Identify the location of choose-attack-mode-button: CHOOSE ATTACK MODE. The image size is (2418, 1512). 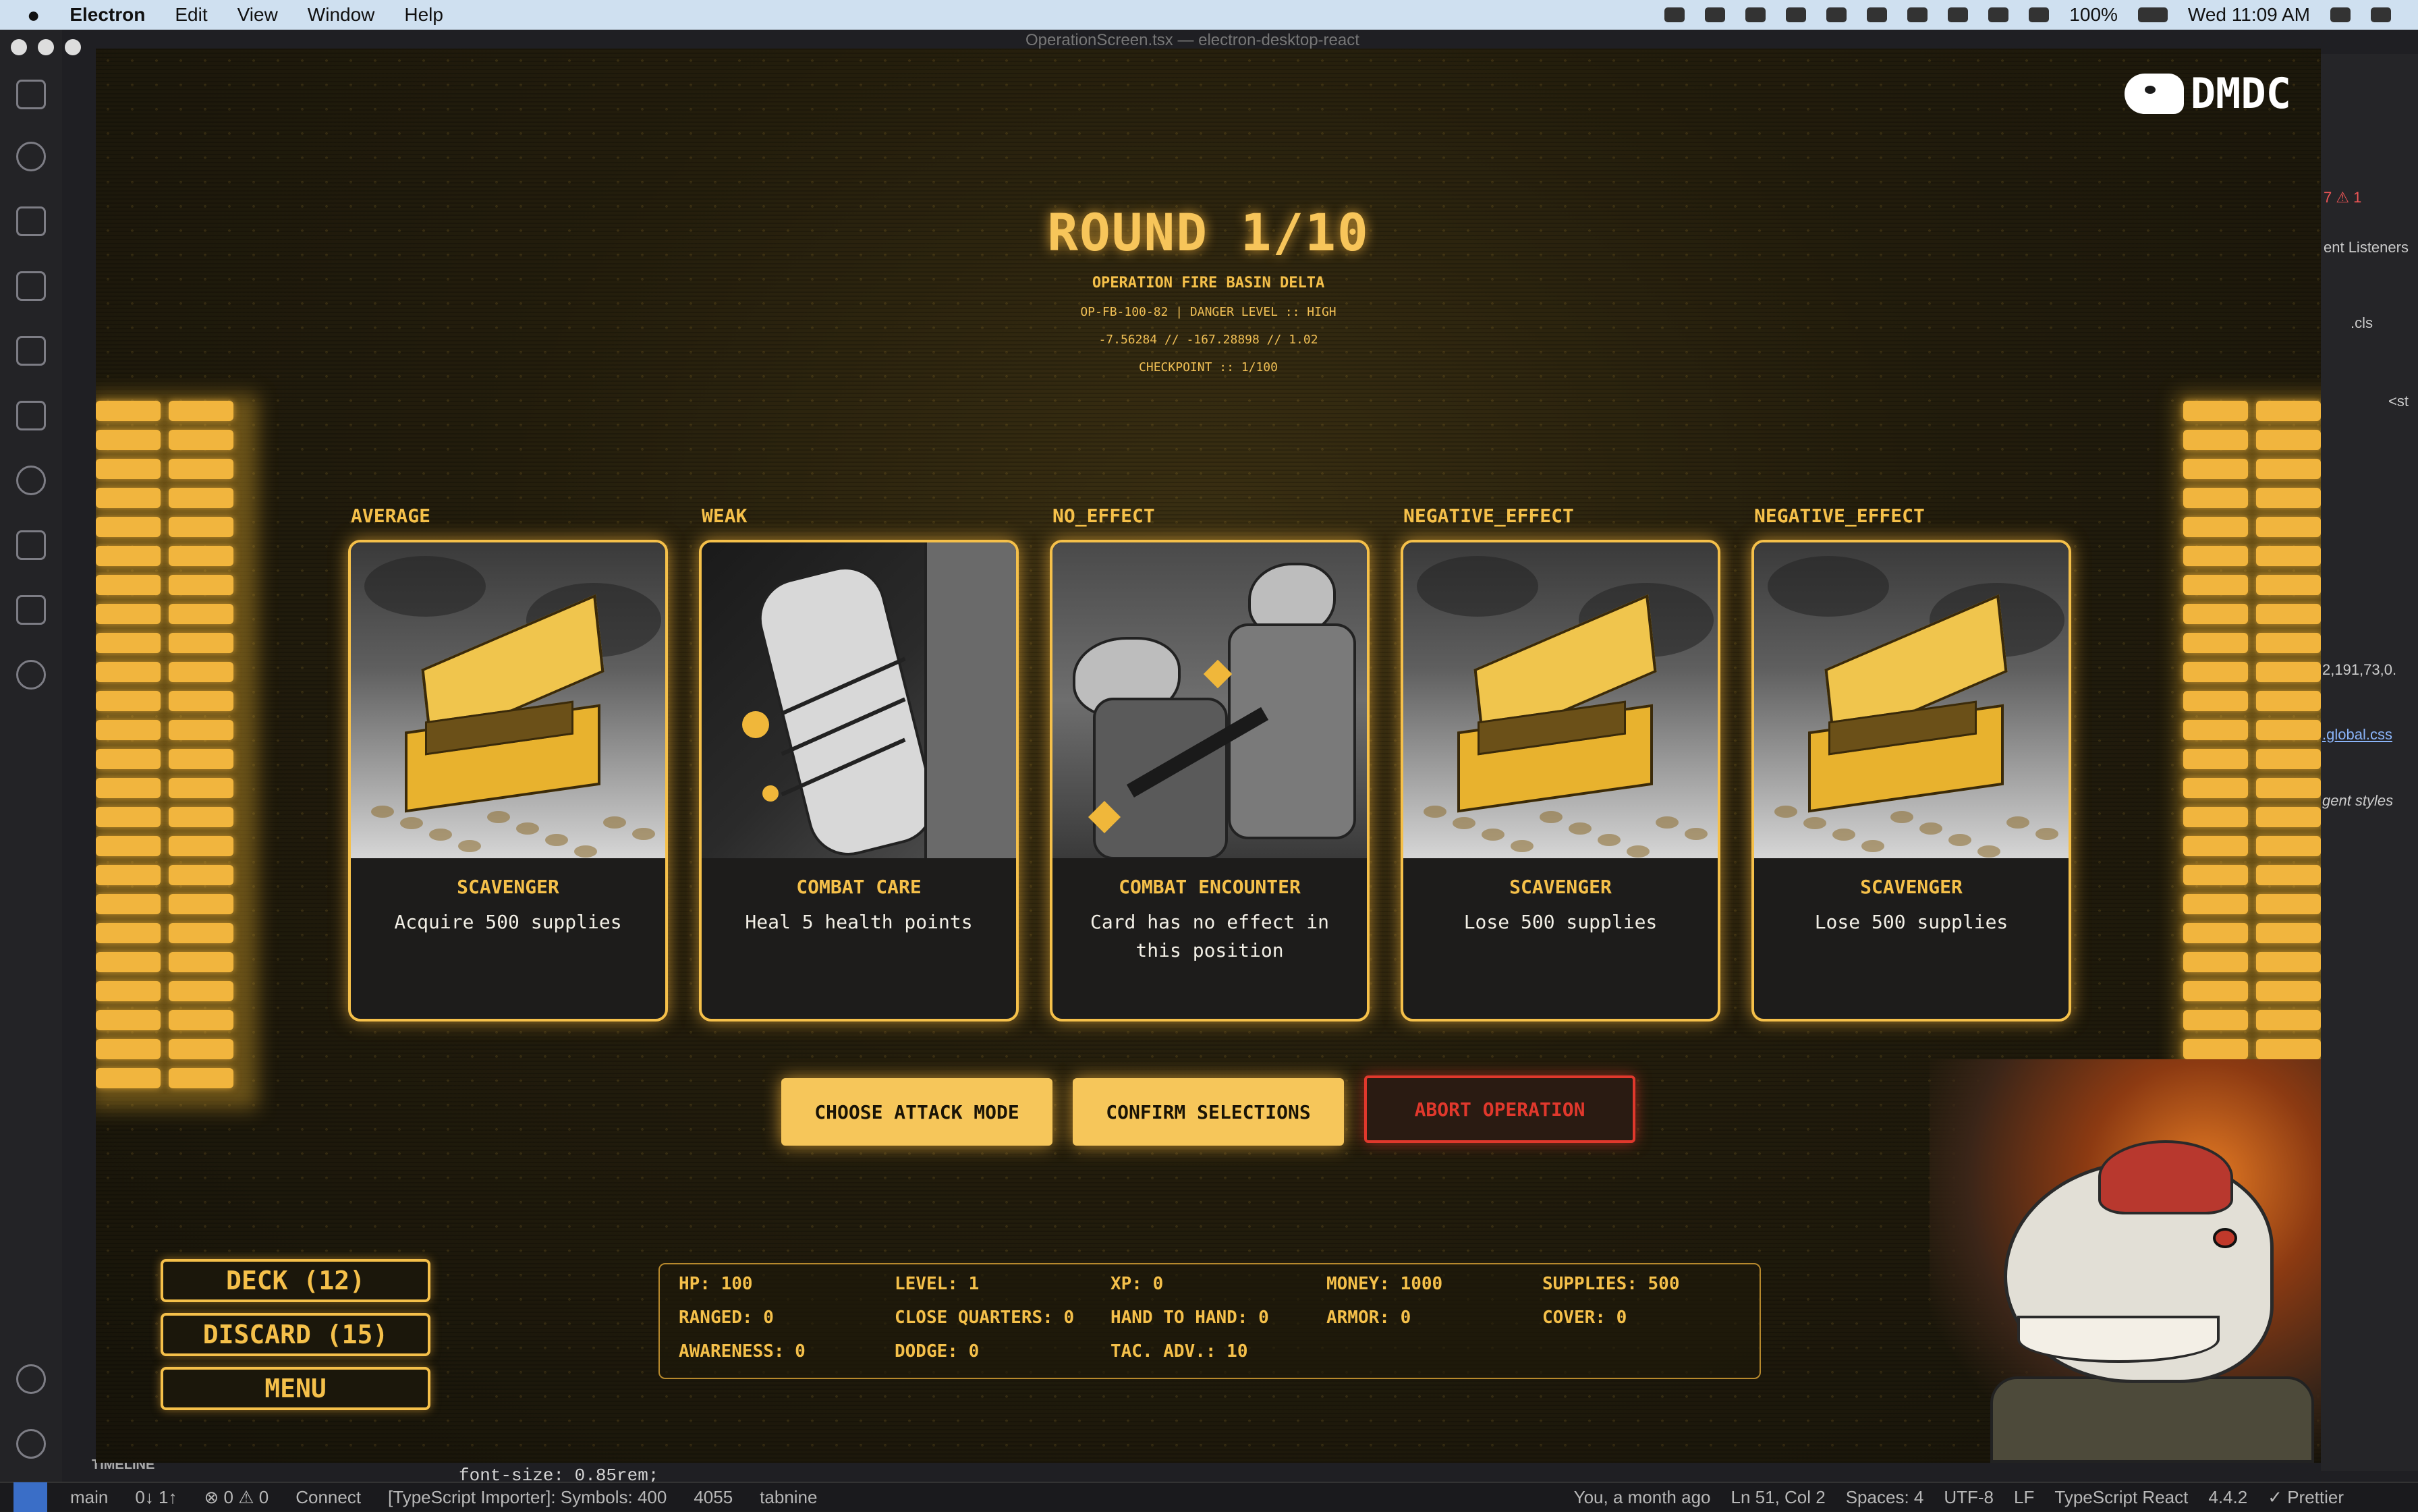
(917, 1112).